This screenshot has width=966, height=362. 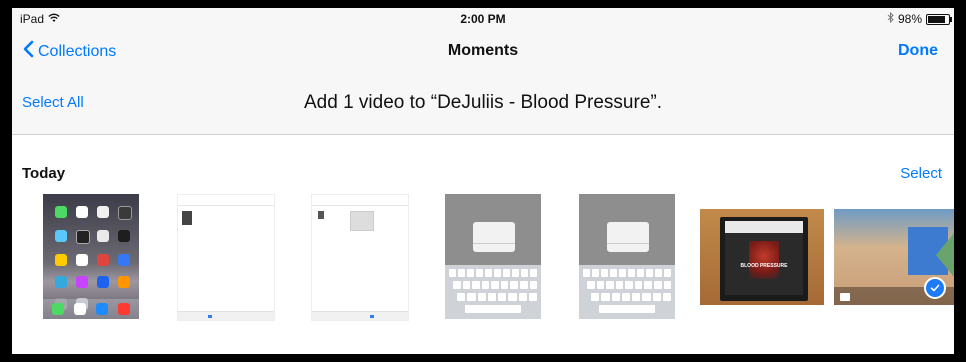 What do you see at coordinates (93, 258) in the screenshot?
I see `app-icon-grid` at bounding box center [93, 258].